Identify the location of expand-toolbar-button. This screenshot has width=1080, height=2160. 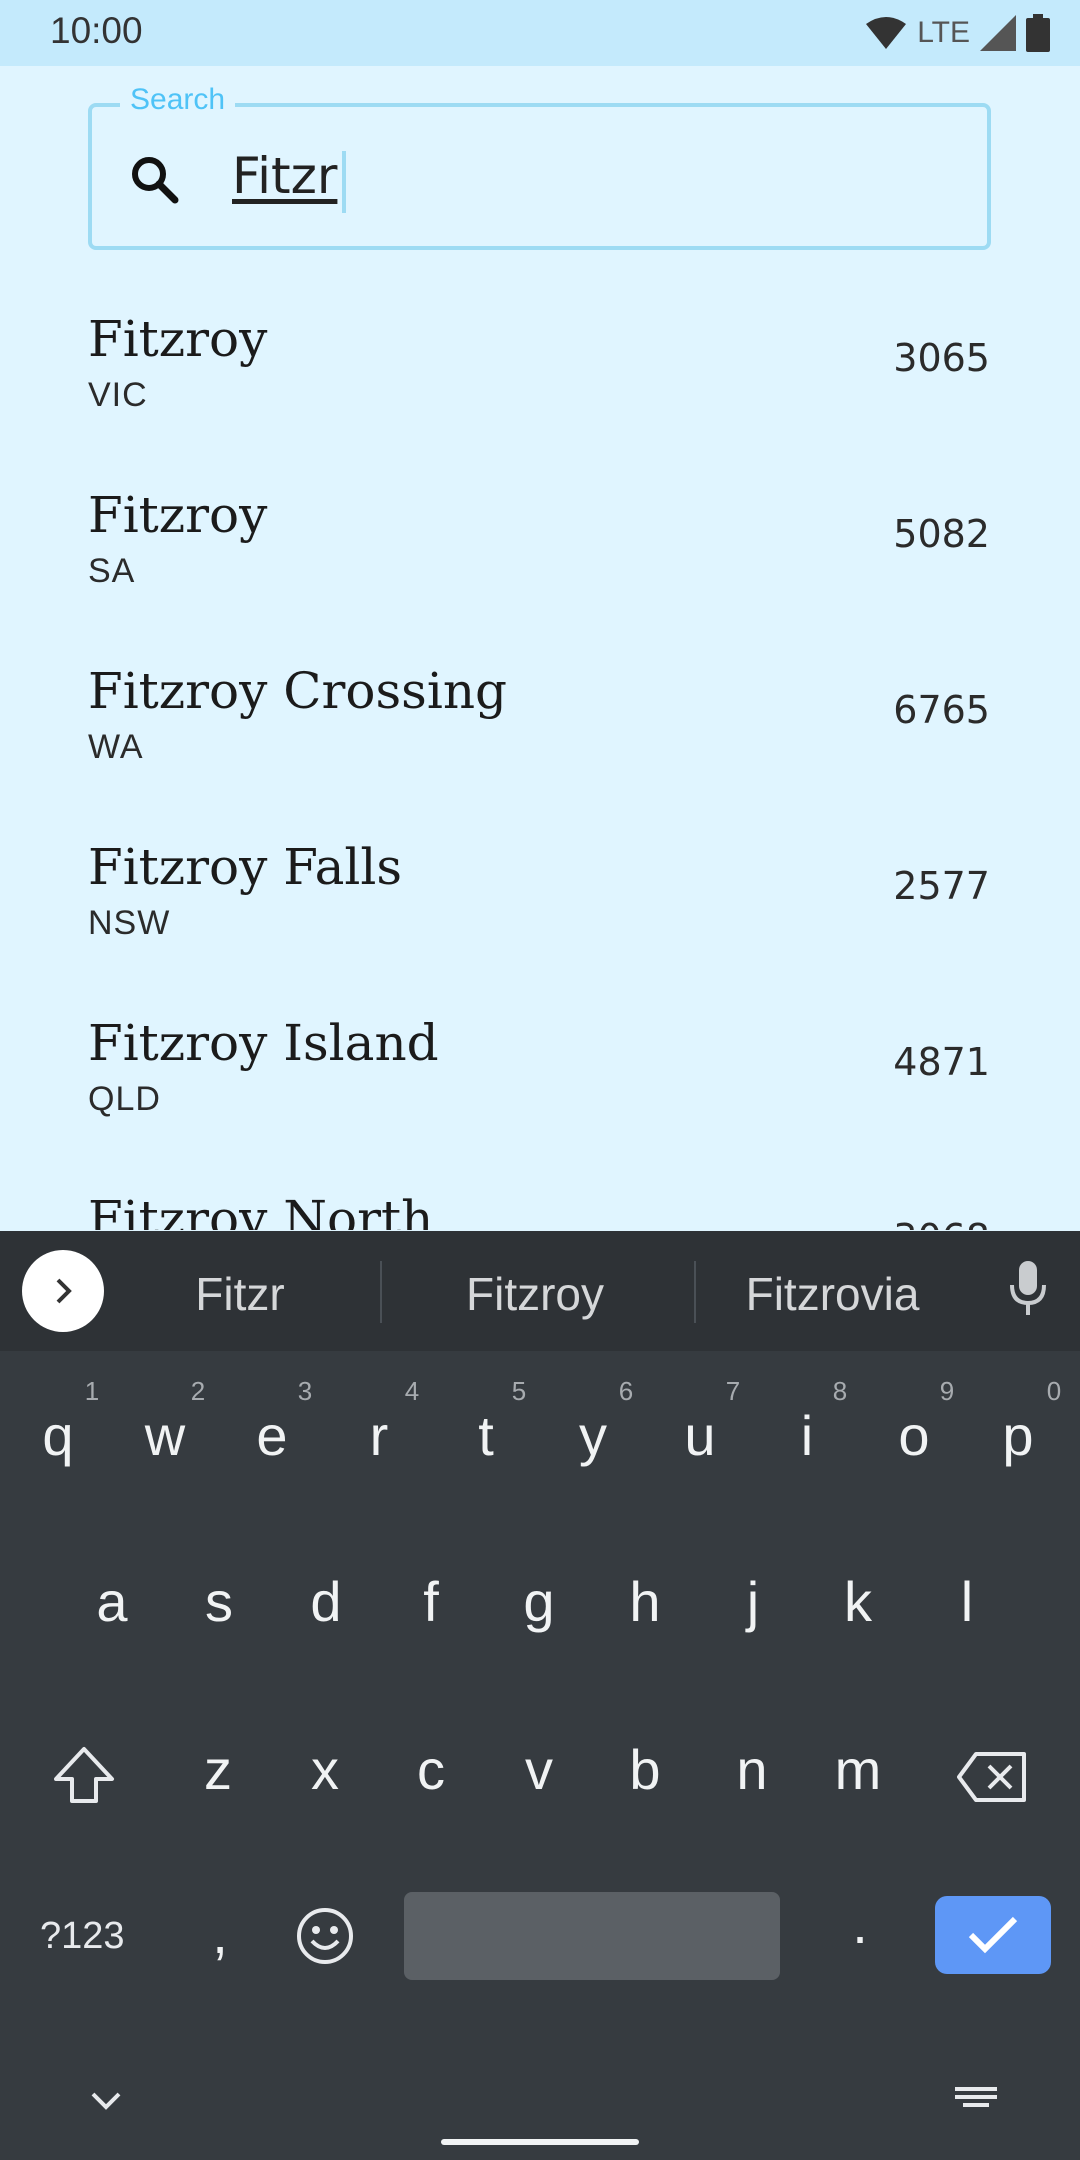
(63, 1291).